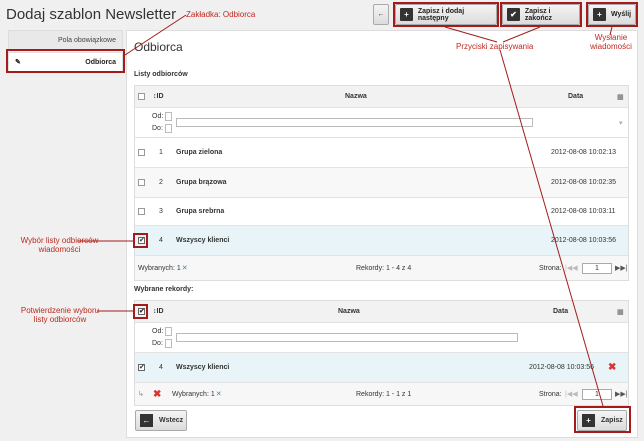 This screenshot has width=644, height=441. Describe the element at coordinates (87, 40) in the screenshot. I see `sidebar-item-label: Pola obowiązkowe` at that location.